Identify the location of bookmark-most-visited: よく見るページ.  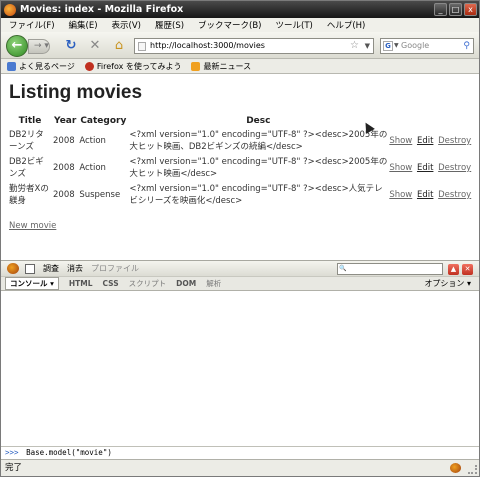
(41, 66).